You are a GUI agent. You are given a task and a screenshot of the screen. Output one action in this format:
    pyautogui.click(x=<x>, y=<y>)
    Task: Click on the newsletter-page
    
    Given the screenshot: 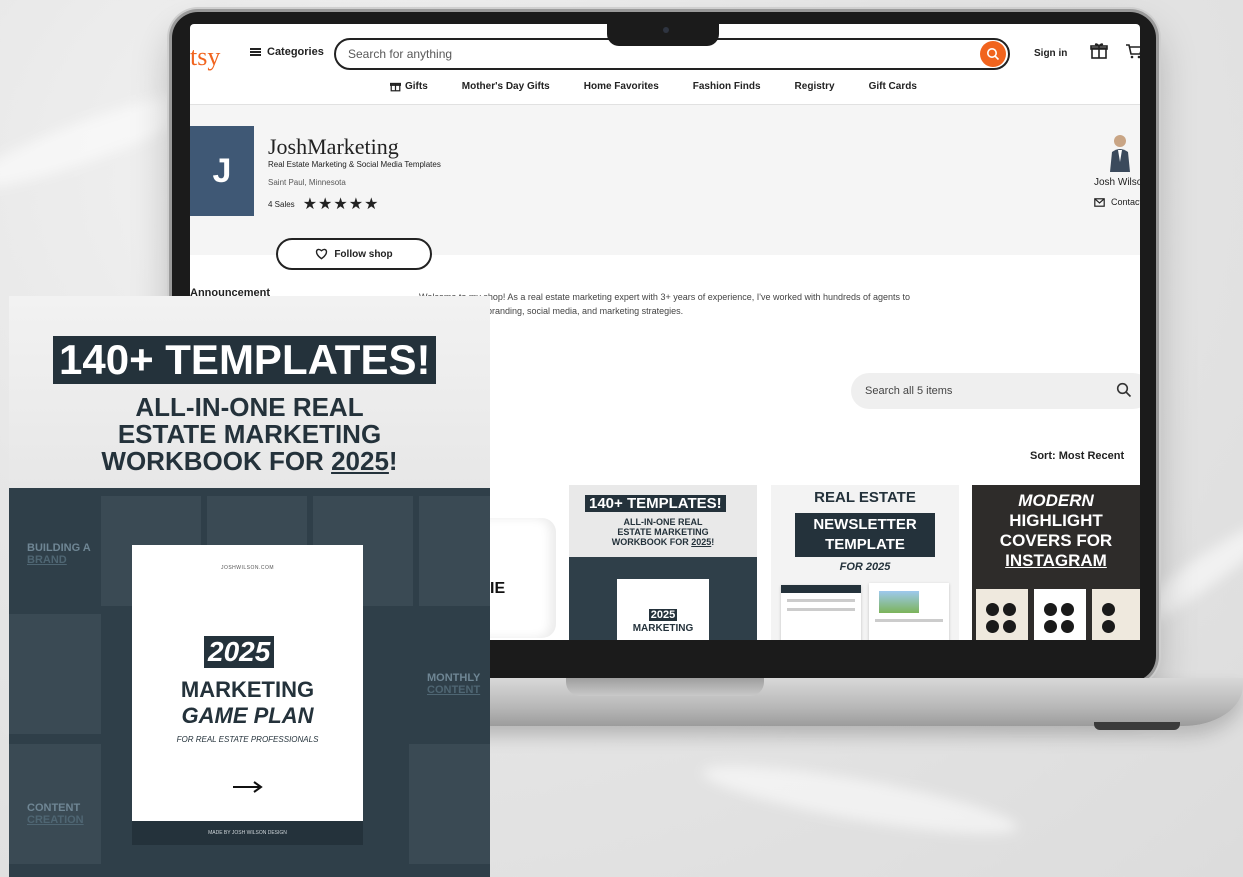 What is the action you would take?
    pyautogui.click(x=909, y=611)
    